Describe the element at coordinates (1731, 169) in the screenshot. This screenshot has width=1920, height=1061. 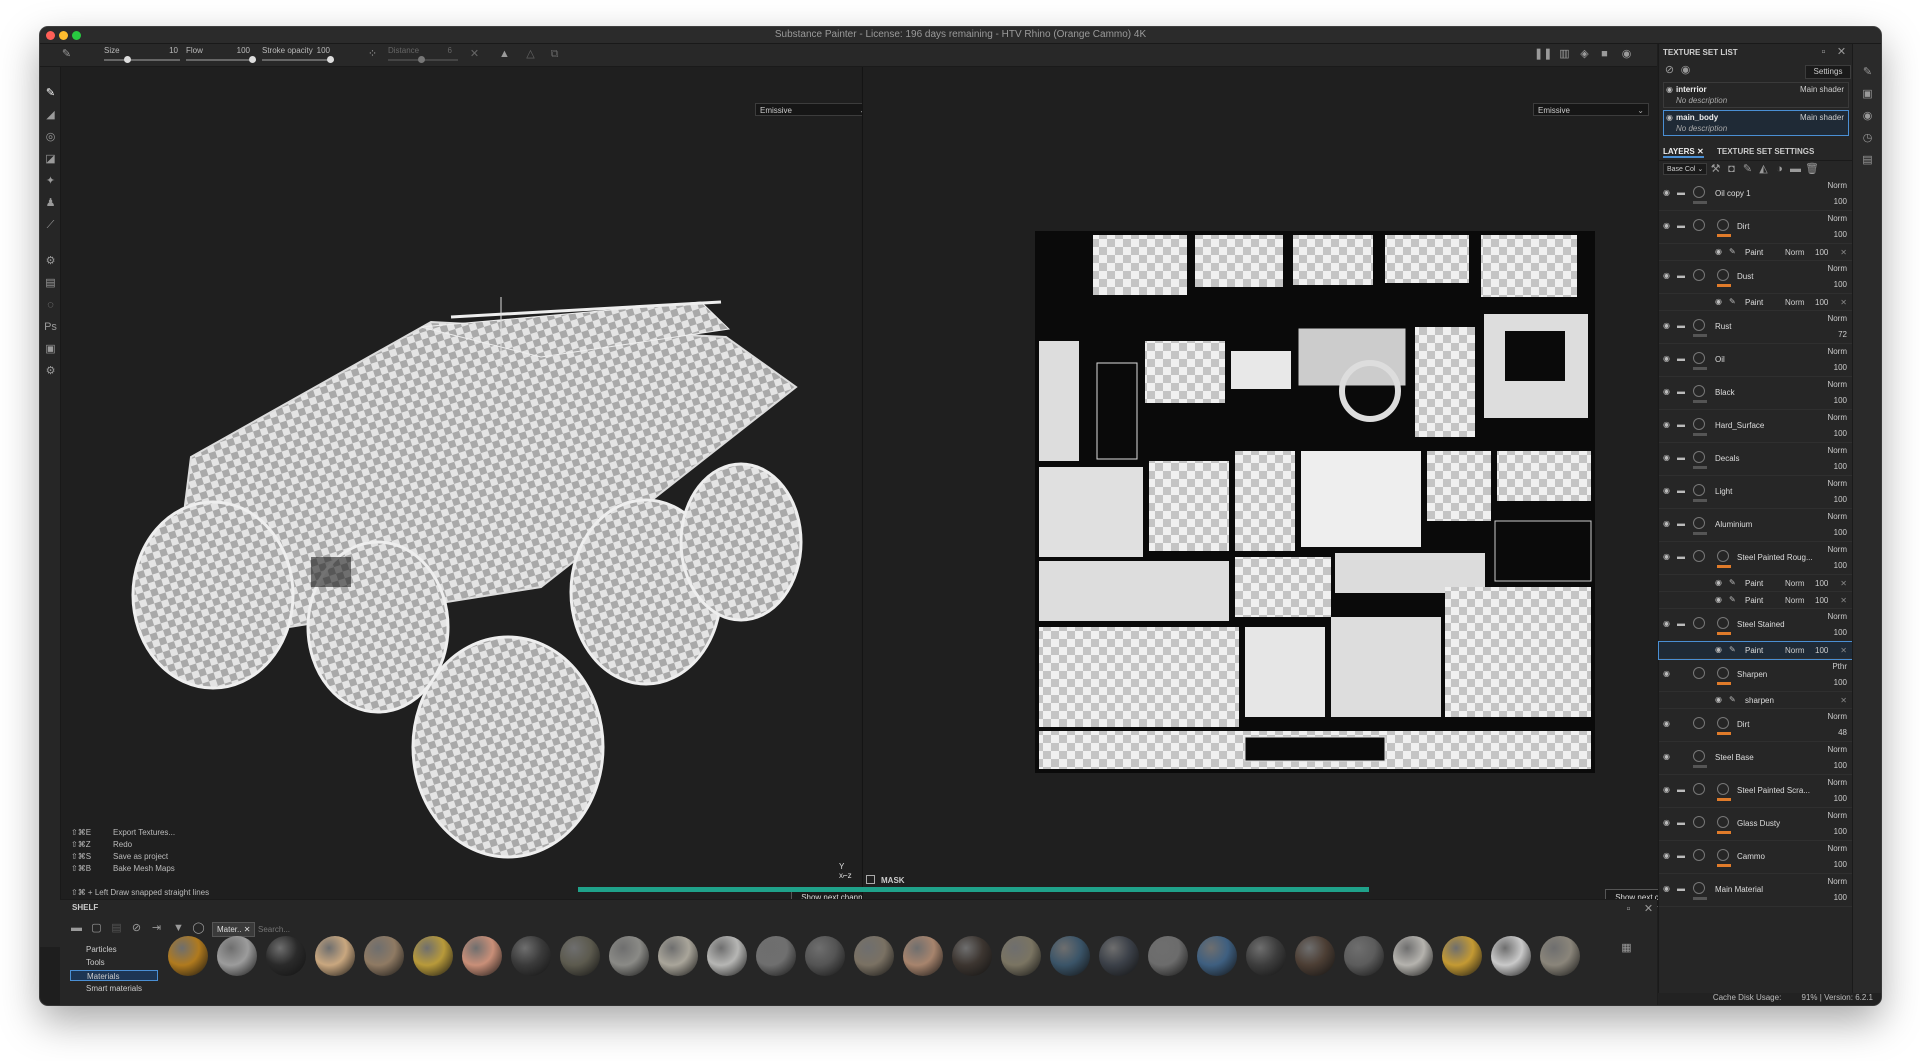
I see `mask-icon: ◘` at that location.